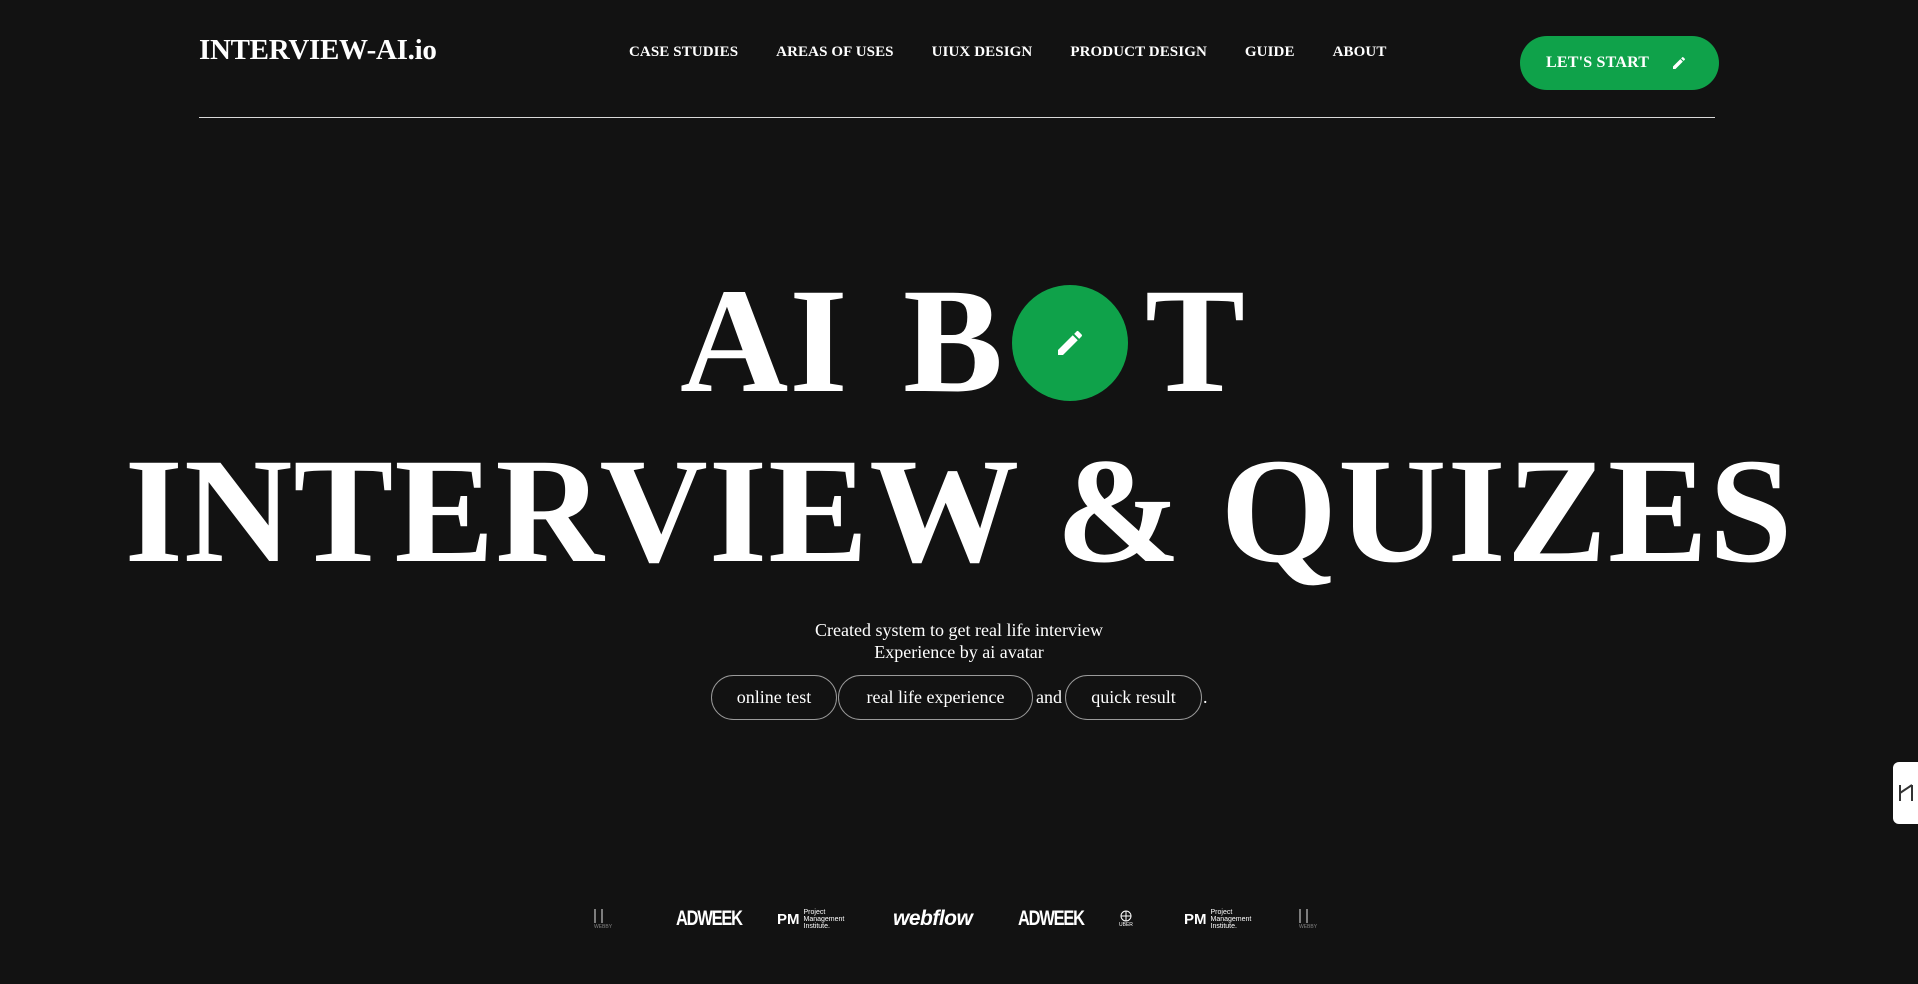 The image size is (1918, 984). I want to click on logo-webby-2: WEBBY, so click(1308, 919).